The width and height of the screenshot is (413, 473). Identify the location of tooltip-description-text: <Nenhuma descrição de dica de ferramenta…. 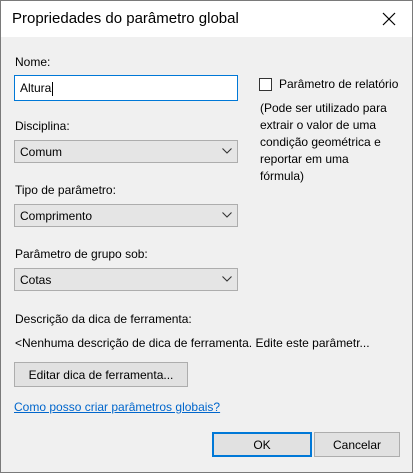
(192, 343).